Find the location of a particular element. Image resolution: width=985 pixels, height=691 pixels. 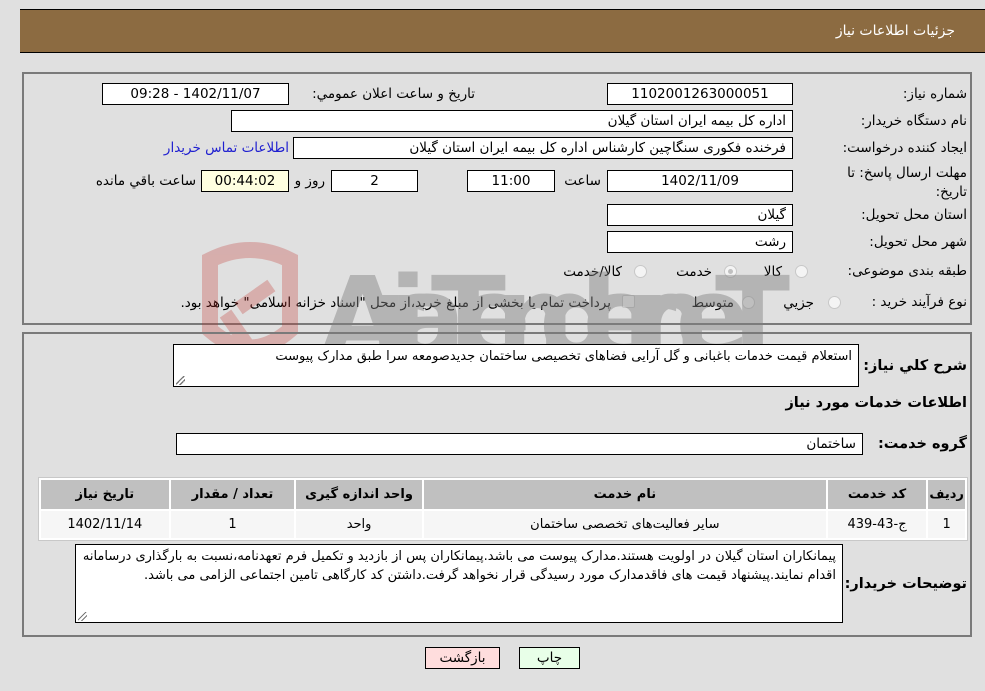

cell-unit: واحد is located at coordinates (359, 524).